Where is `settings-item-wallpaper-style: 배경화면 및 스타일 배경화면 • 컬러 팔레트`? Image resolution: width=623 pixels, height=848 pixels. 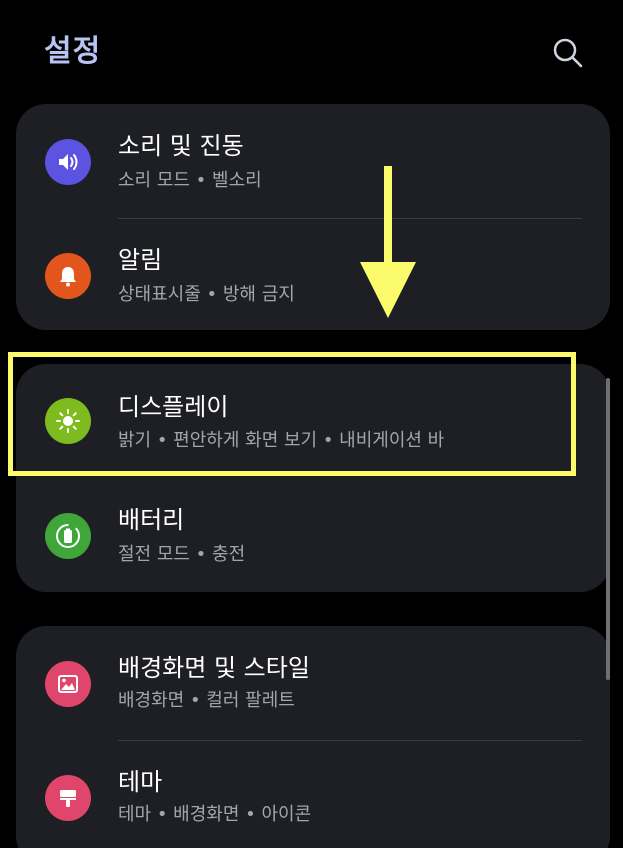
settings-item-wallpaper-style: 배경화면 및 스타일 배경화면 • 컬러 팔레트 is located at coordinates (313, 683).